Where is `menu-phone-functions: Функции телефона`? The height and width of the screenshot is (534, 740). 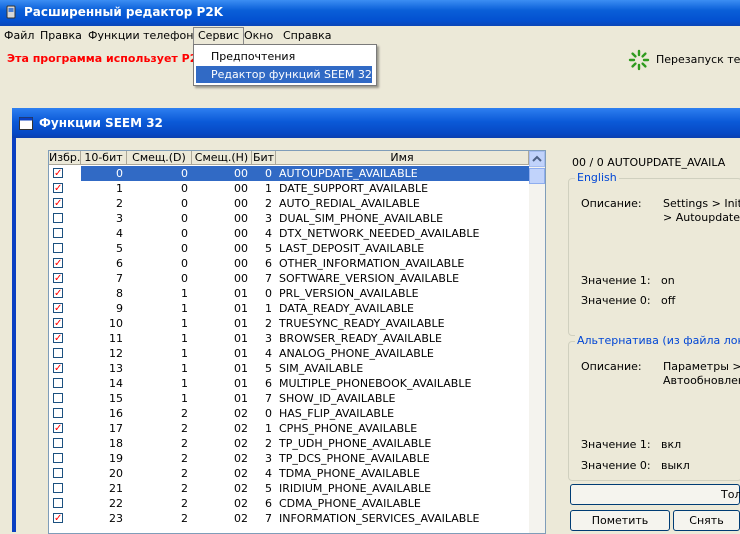 menu-phone-functions: Функции телефона is located at coordinates (144, 35).